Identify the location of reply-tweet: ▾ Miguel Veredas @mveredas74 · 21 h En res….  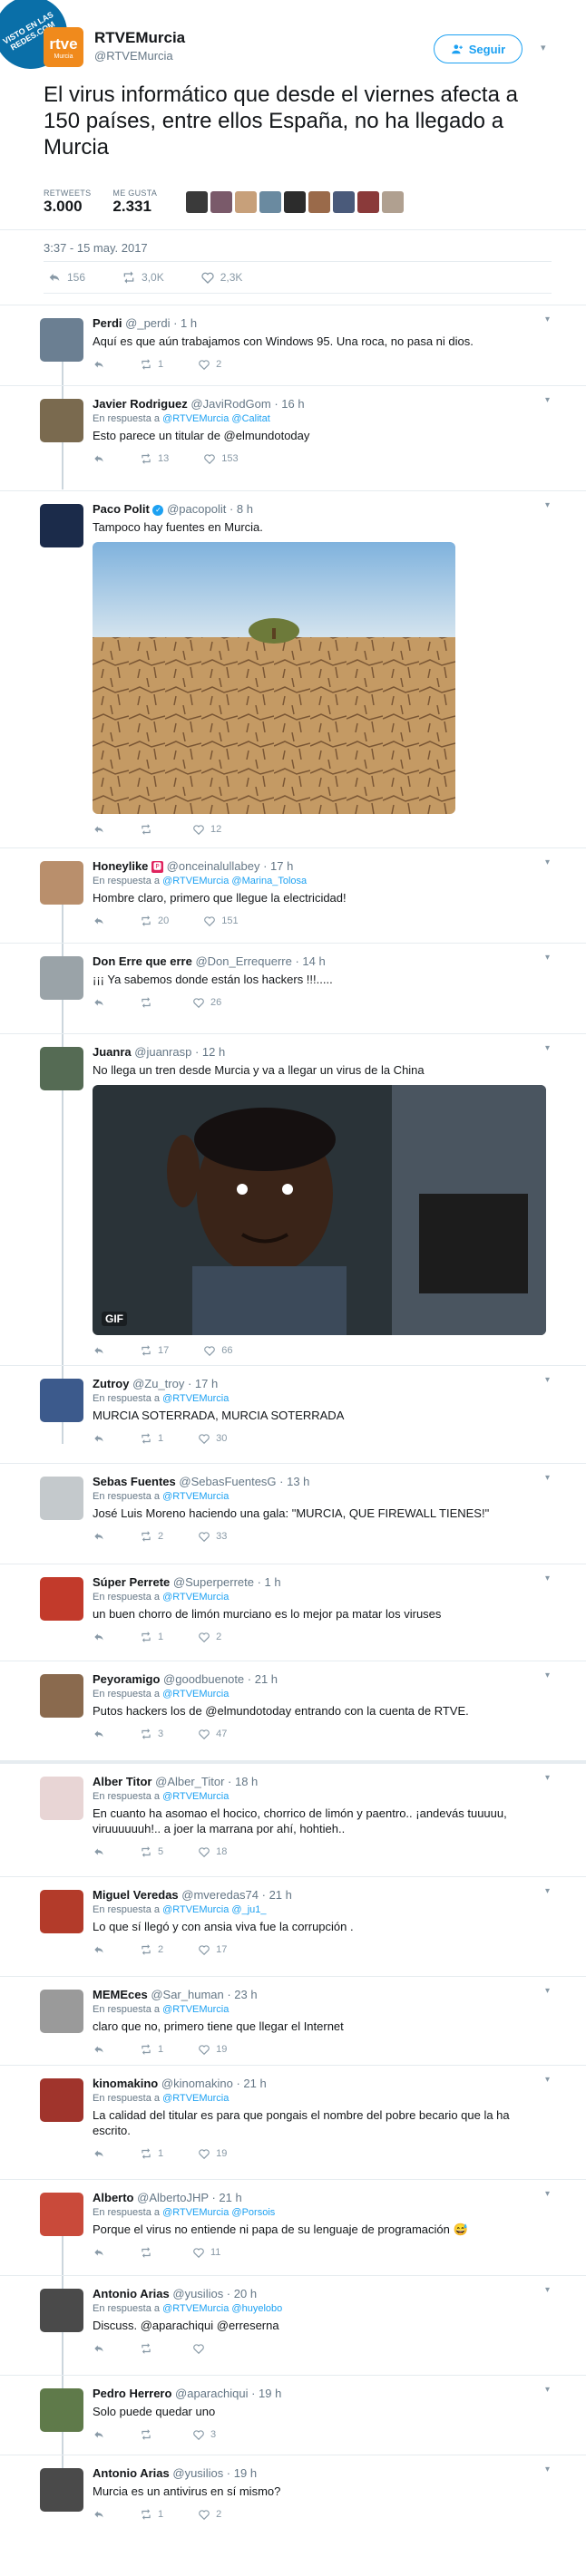
(293, 1926).